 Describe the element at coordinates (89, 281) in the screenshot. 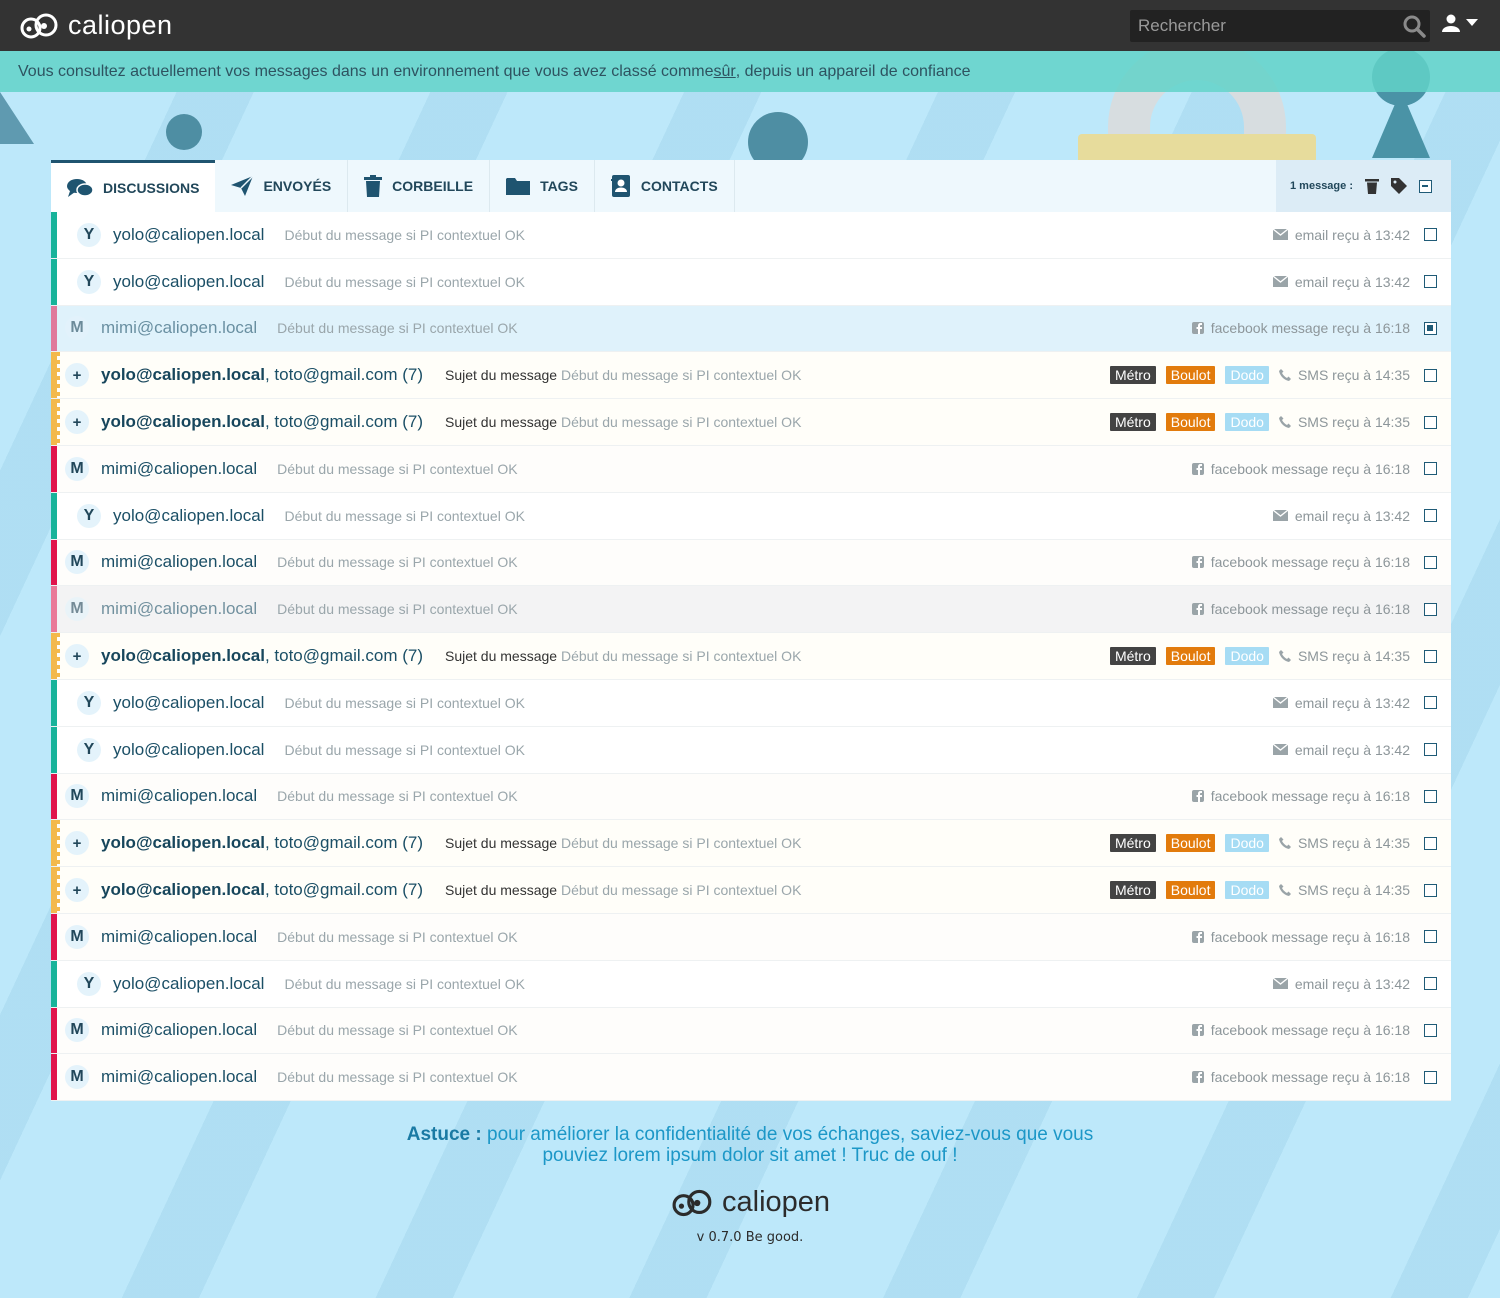

I see `avatar: Y` at that location.